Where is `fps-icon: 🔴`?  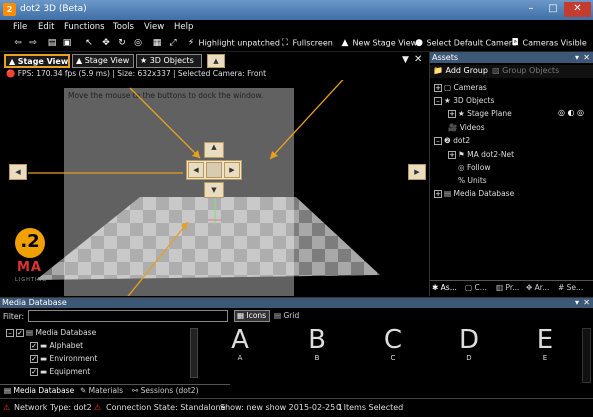
fps-icon: 🔴 is located at coordinates (11, 73).